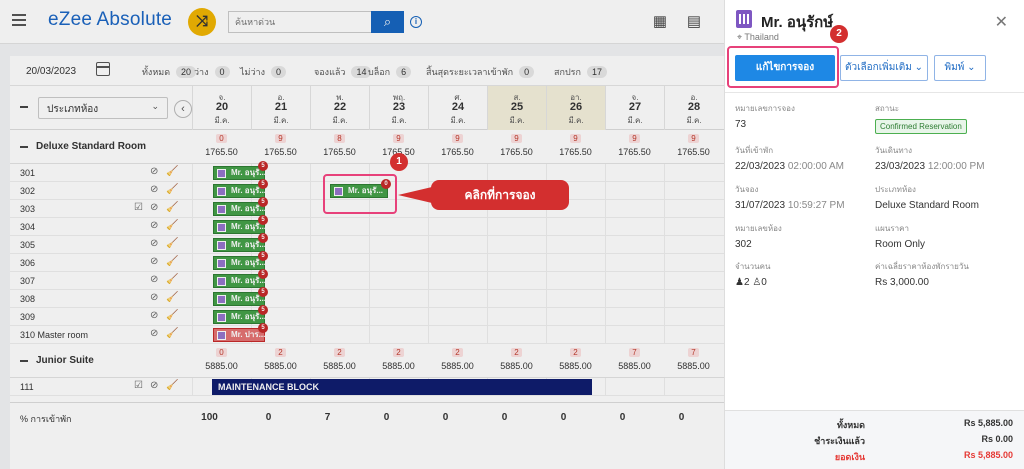 The image size is (1024, 469). Describe the element at coordinates (360, 194) in the screenshot. I see `highlight-booking` at that location.